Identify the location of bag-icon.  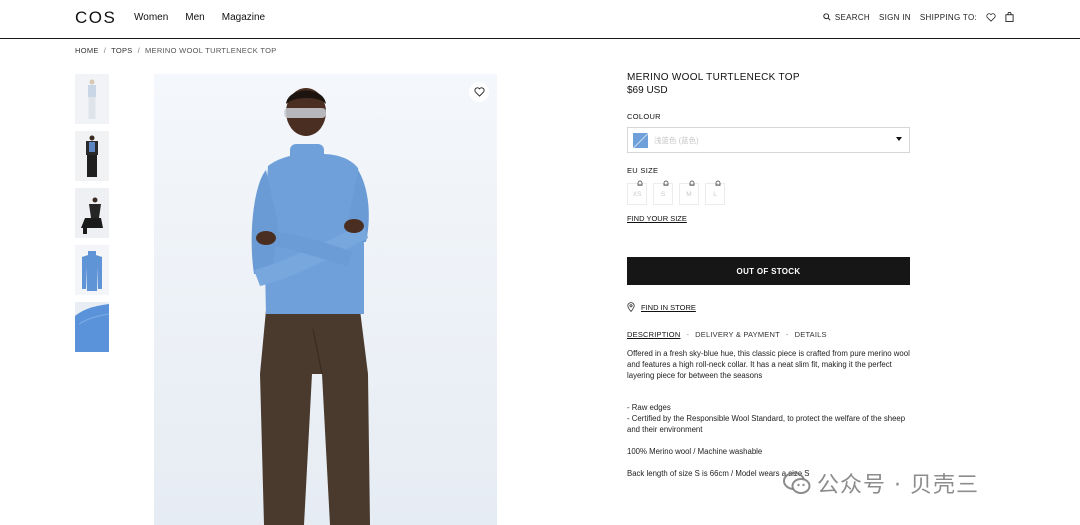
(1009, 17).